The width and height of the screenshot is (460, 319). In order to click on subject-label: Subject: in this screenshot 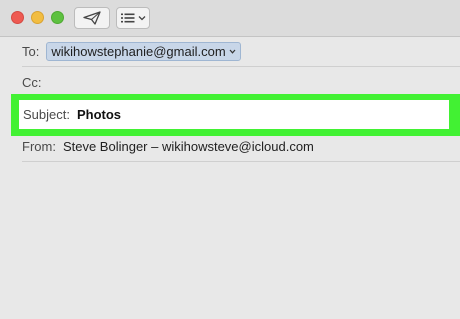, I will do `click(46, 114)`.